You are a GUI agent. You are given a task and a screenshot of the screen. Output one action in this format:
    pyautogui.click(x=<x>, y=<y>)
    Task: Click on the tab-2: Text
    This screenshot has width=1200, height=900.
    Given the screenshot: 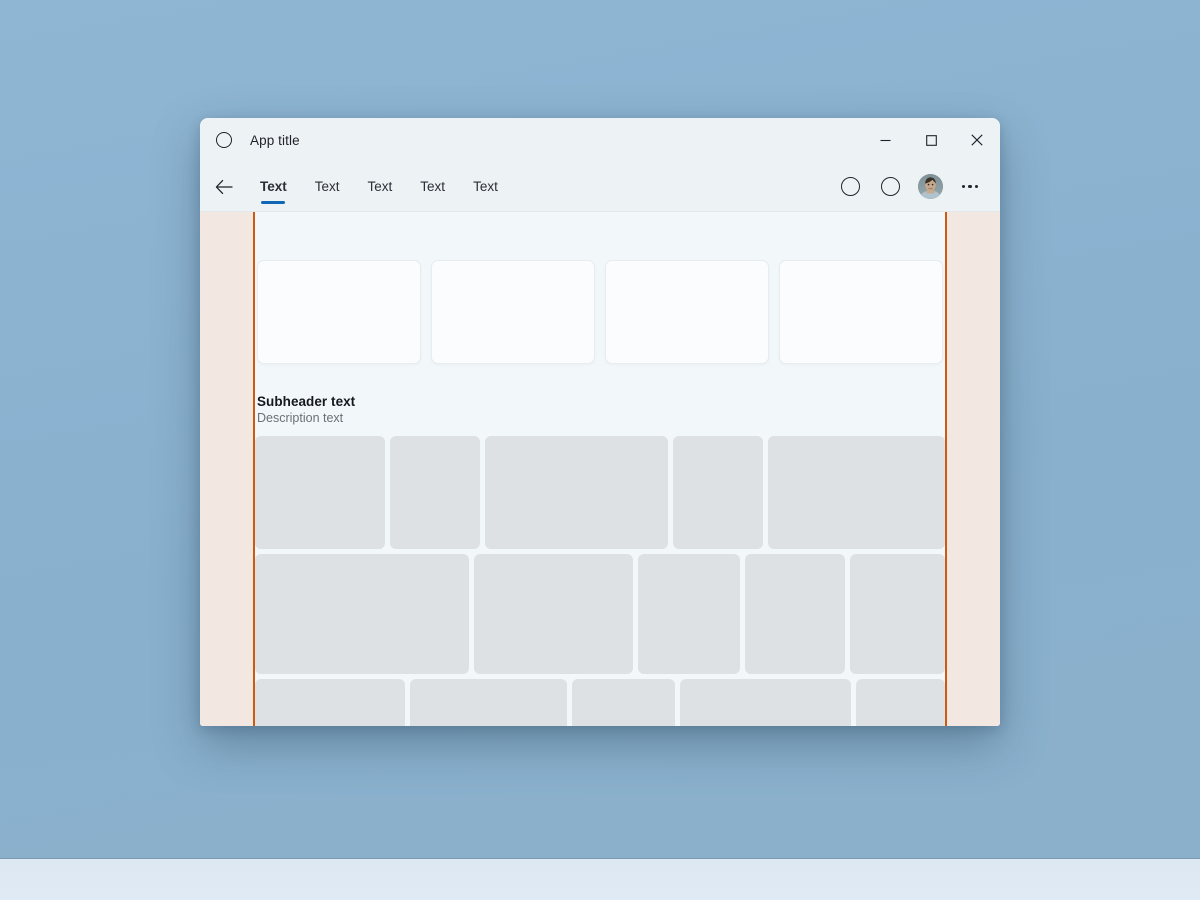 What is the action you would take?
    pyautogui.click(x=327, y=187)
    